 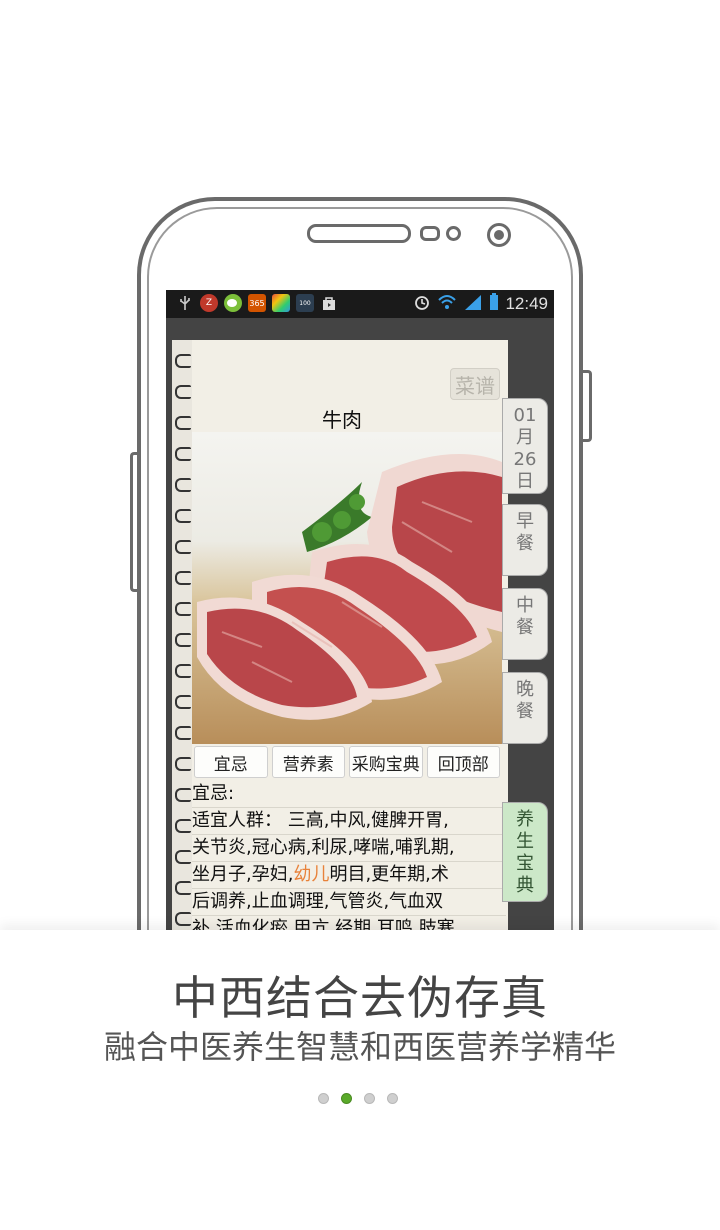 I want to click on status-bar: Z 365 100 12:49, so click(x=360, y=304).